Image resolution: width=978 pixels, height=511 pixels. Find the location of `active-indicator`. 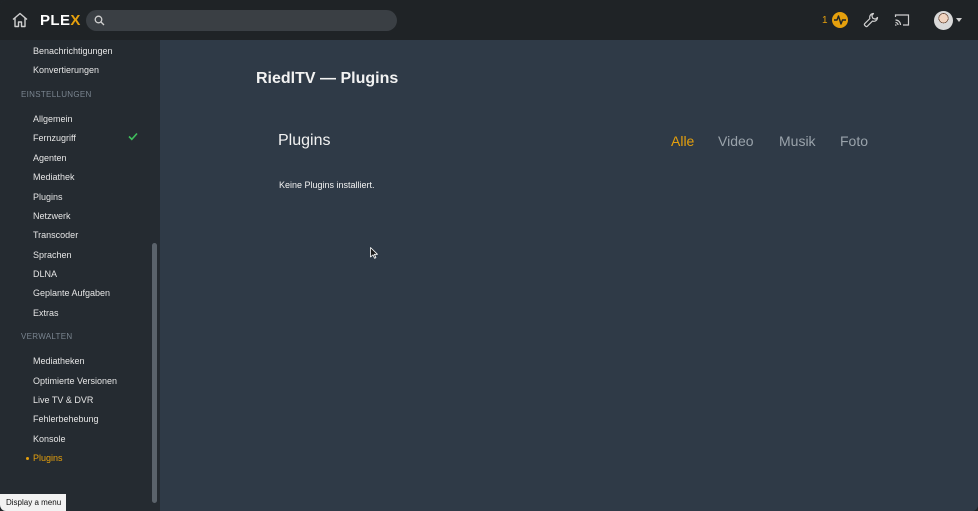

active-indicator is located at coordinates (27, 458).